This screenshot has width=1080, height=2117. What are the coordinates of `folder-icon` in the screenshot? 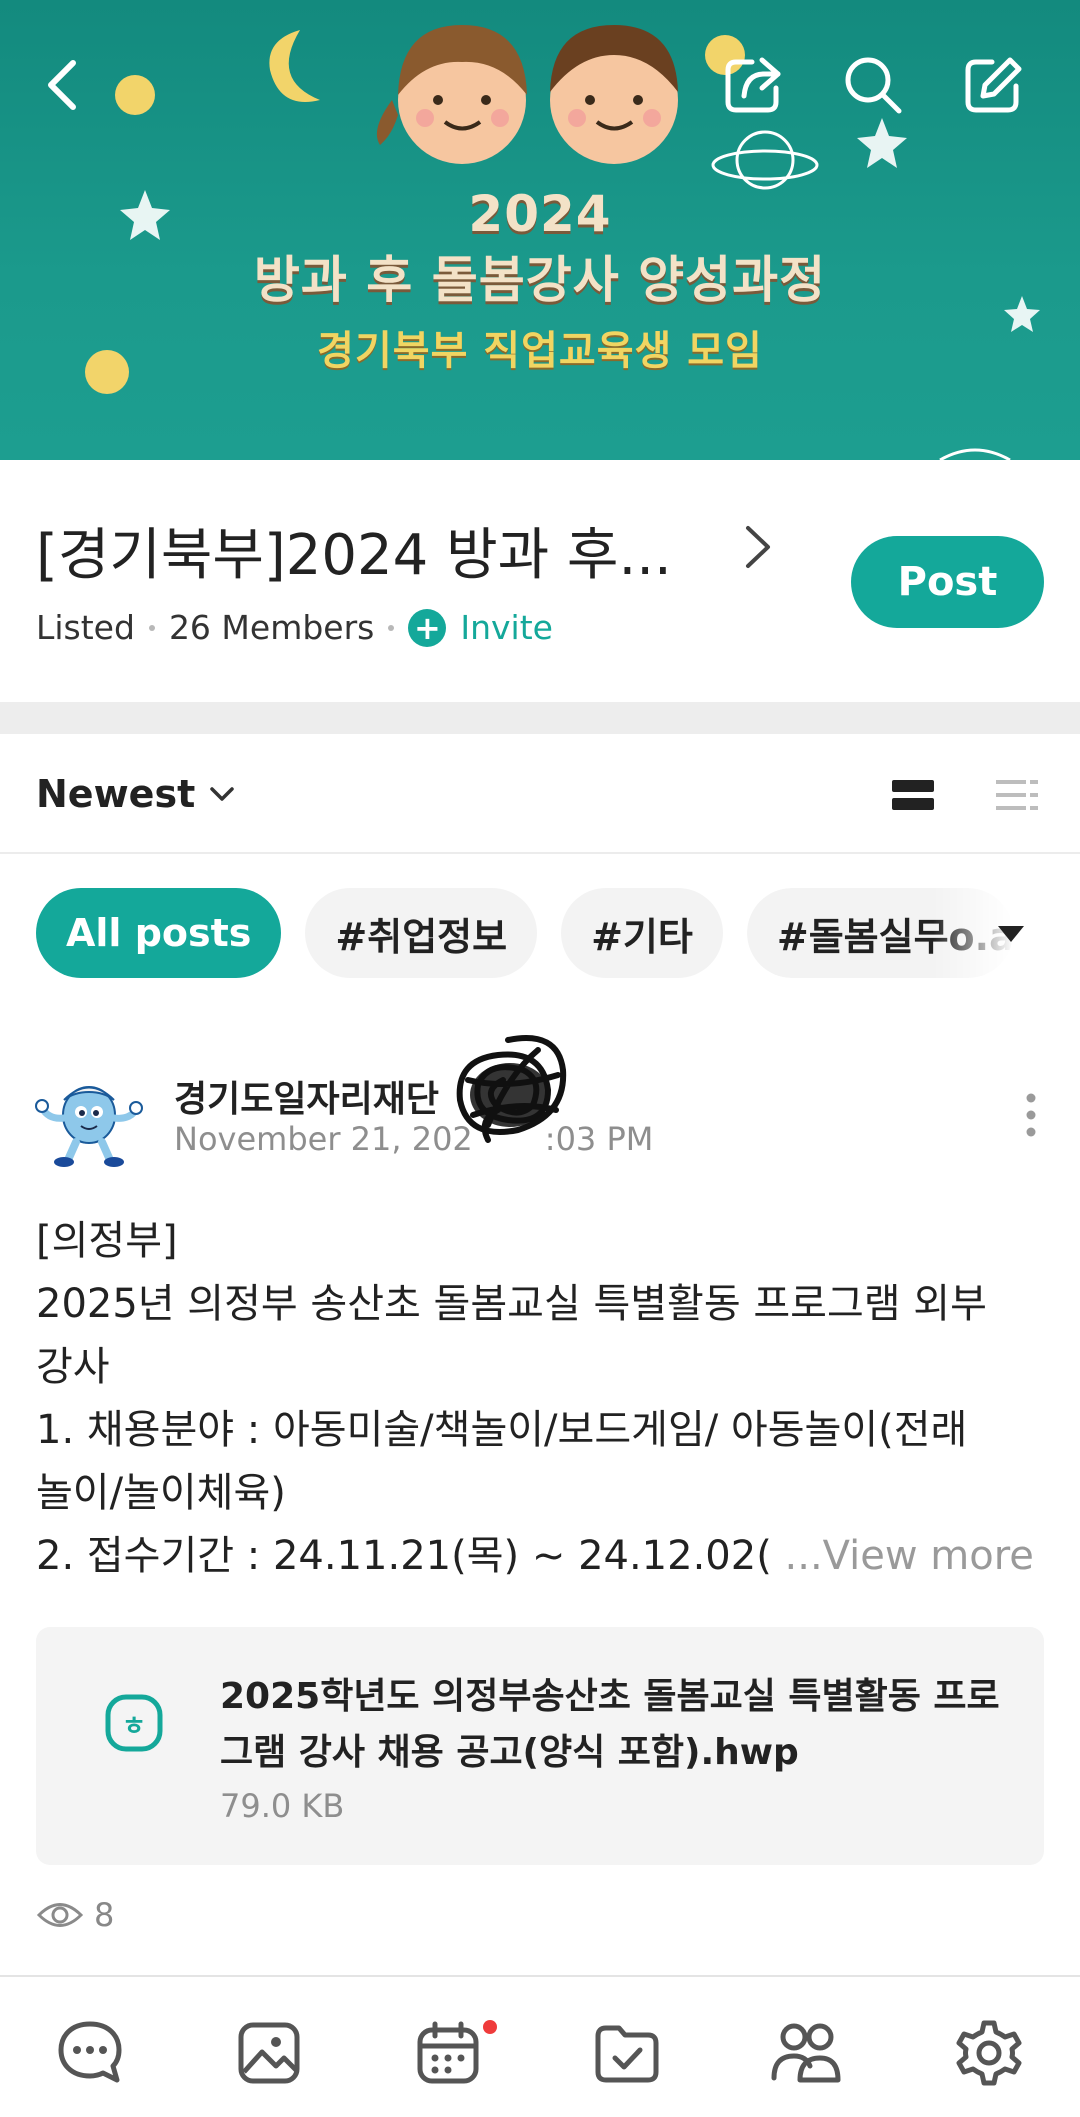 It's located at (627, 2054).